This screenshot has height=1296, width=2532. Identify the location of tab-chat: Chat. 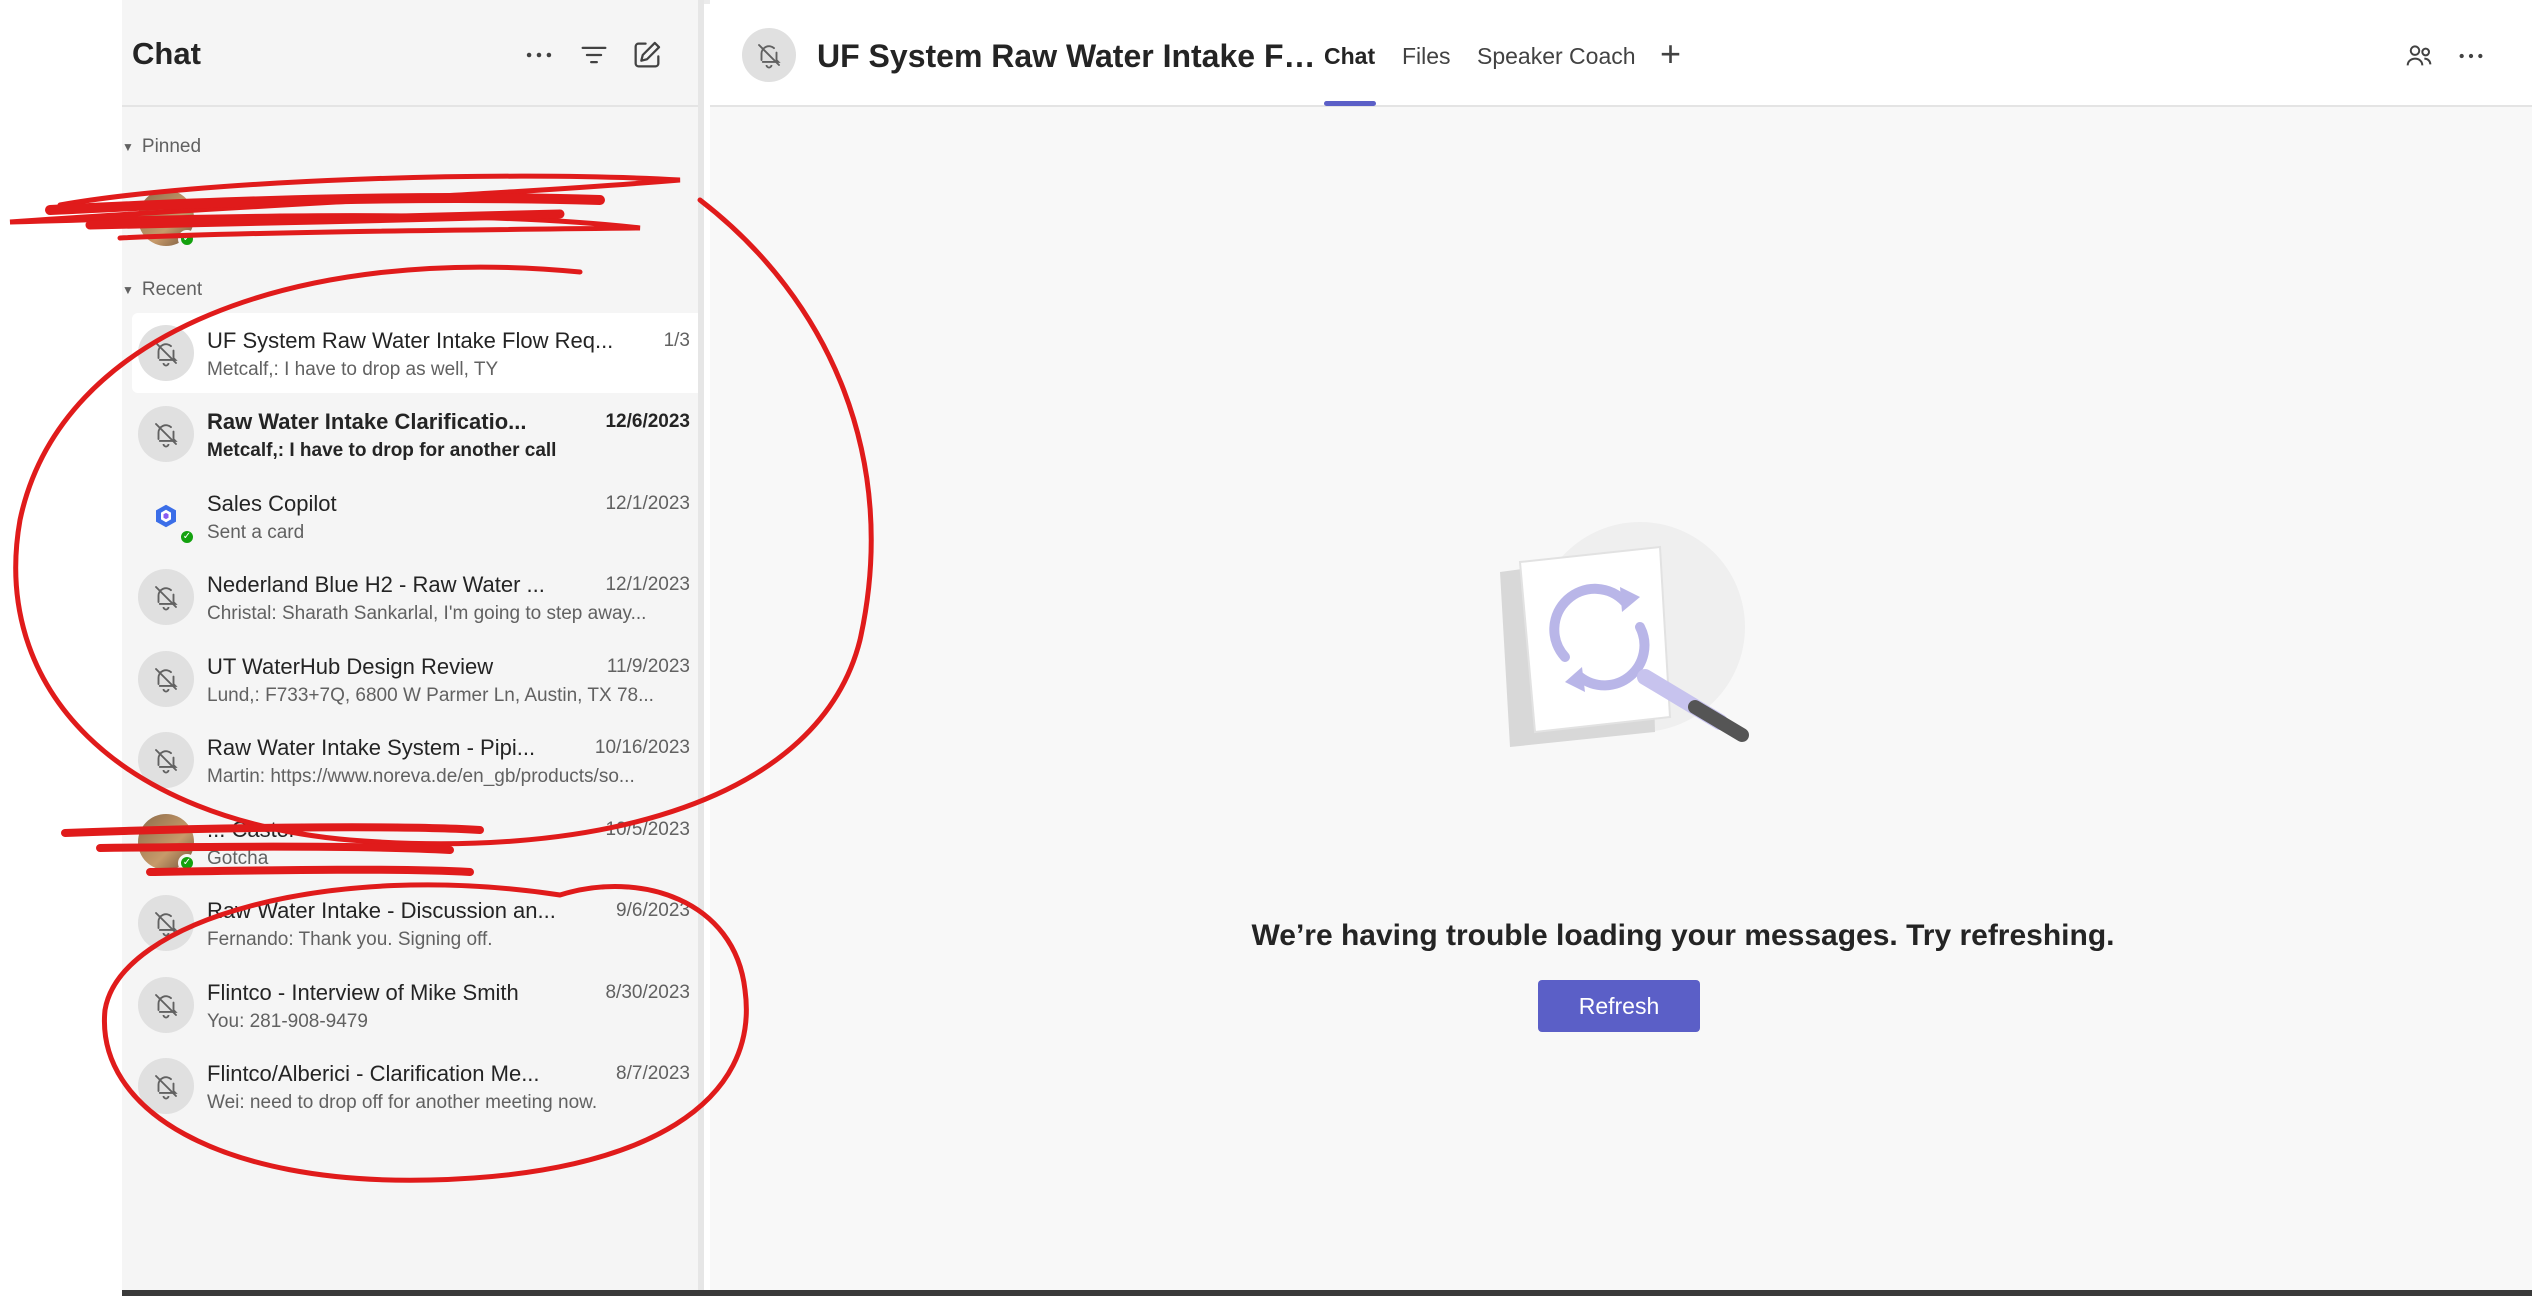
(1349, 56).